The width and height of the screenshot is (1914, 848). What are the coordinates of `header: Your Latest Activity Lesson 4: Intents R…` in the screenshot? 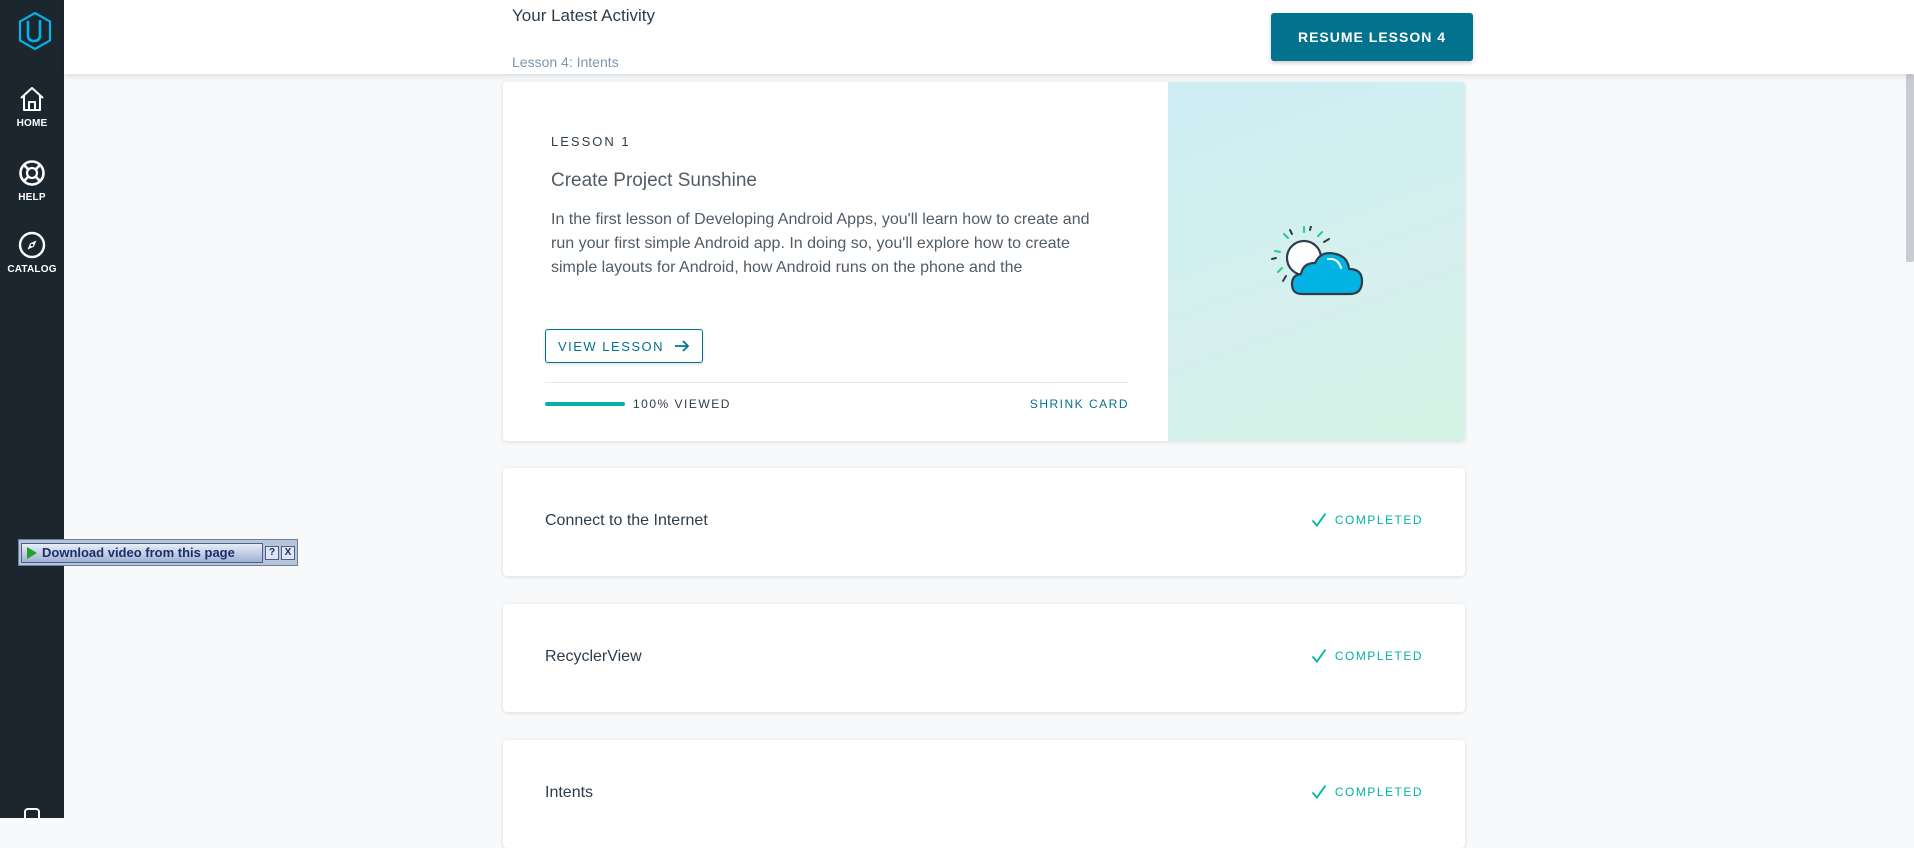 It's located at (989, 37).